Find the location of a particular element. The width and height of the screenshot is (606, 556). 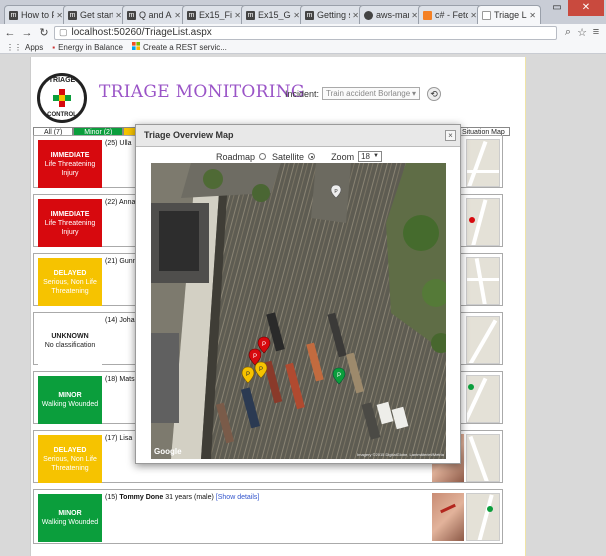

bookmark-apps: ⋮⋮ Apps is located at coordinates (24, 47).